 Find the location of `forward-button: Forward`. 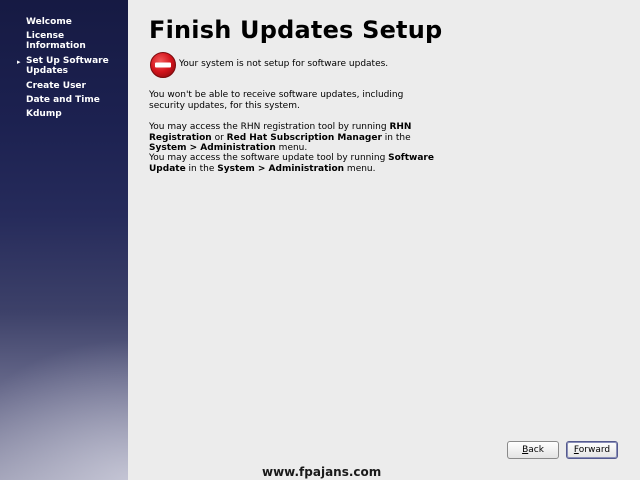

forward-button: Forward is located at coordinates (592, 450).